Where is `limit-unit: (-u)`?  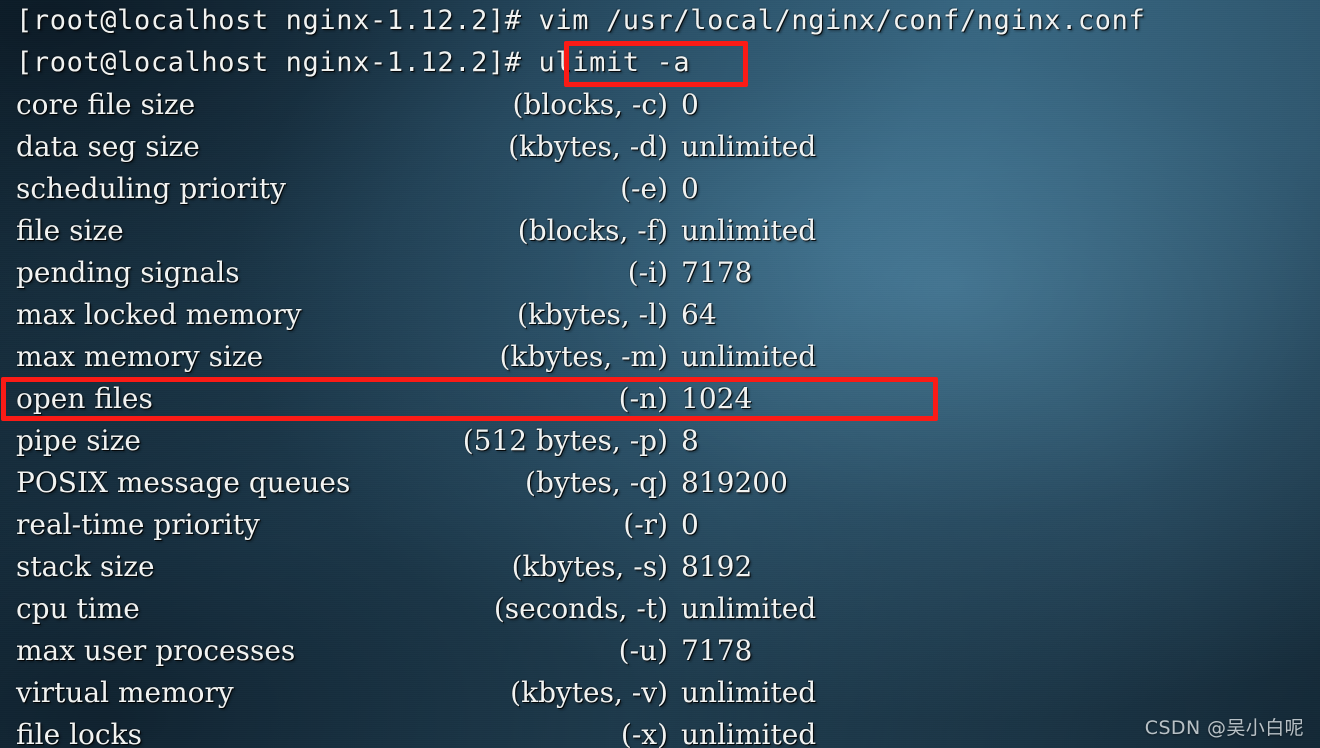 limit-unit: (-u) is located at coordinates (643, 650).